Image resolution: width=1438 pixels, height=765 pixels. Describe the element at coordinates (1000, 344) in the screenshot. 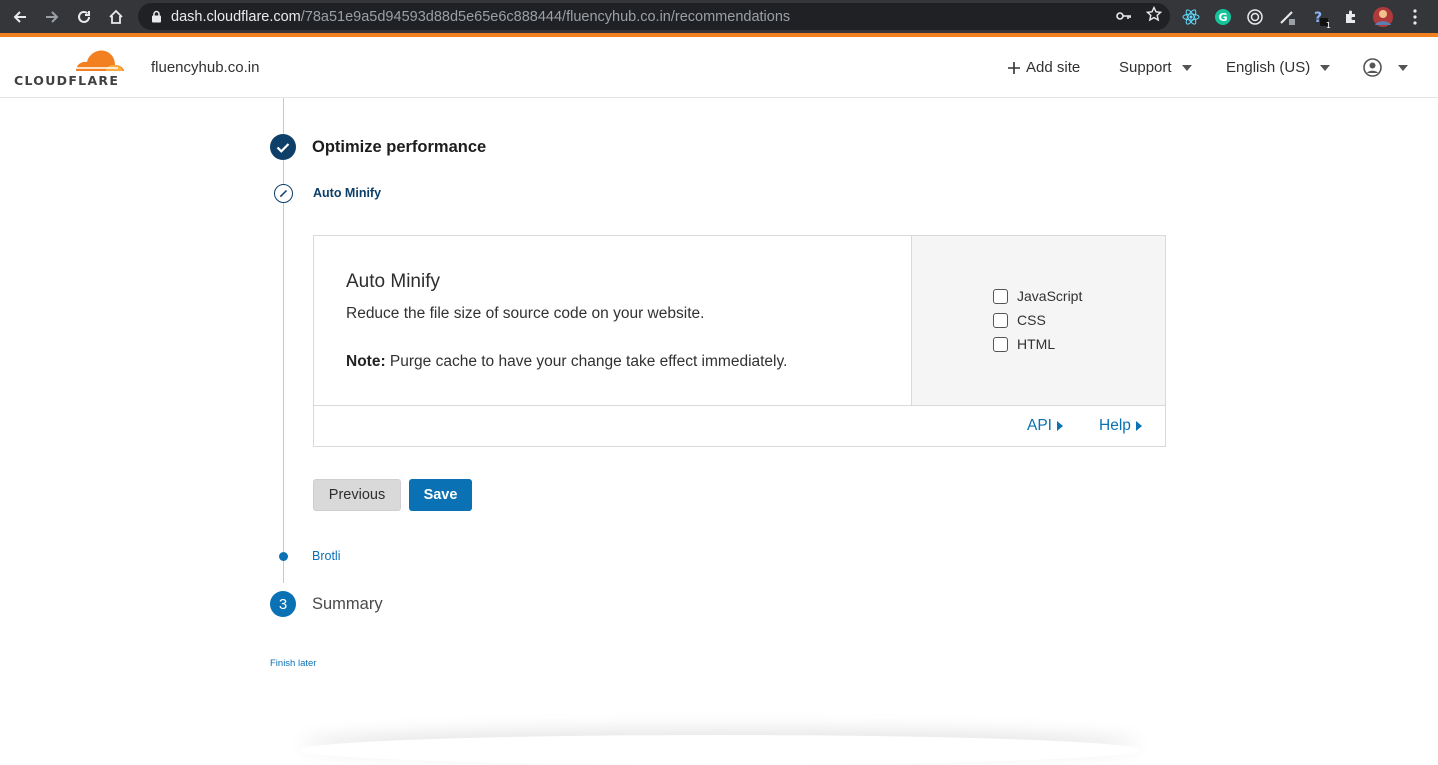

I see `html-checkbox` at that location.